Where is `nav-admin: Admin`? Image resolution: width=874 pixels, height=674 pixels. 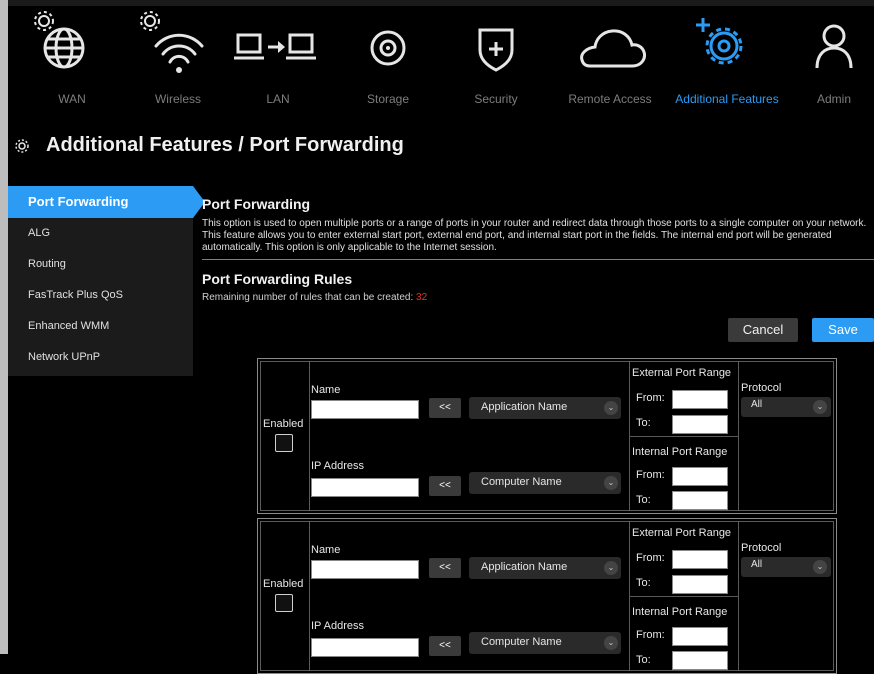
nav-admin: Admin is located at coordinates (829, 64).